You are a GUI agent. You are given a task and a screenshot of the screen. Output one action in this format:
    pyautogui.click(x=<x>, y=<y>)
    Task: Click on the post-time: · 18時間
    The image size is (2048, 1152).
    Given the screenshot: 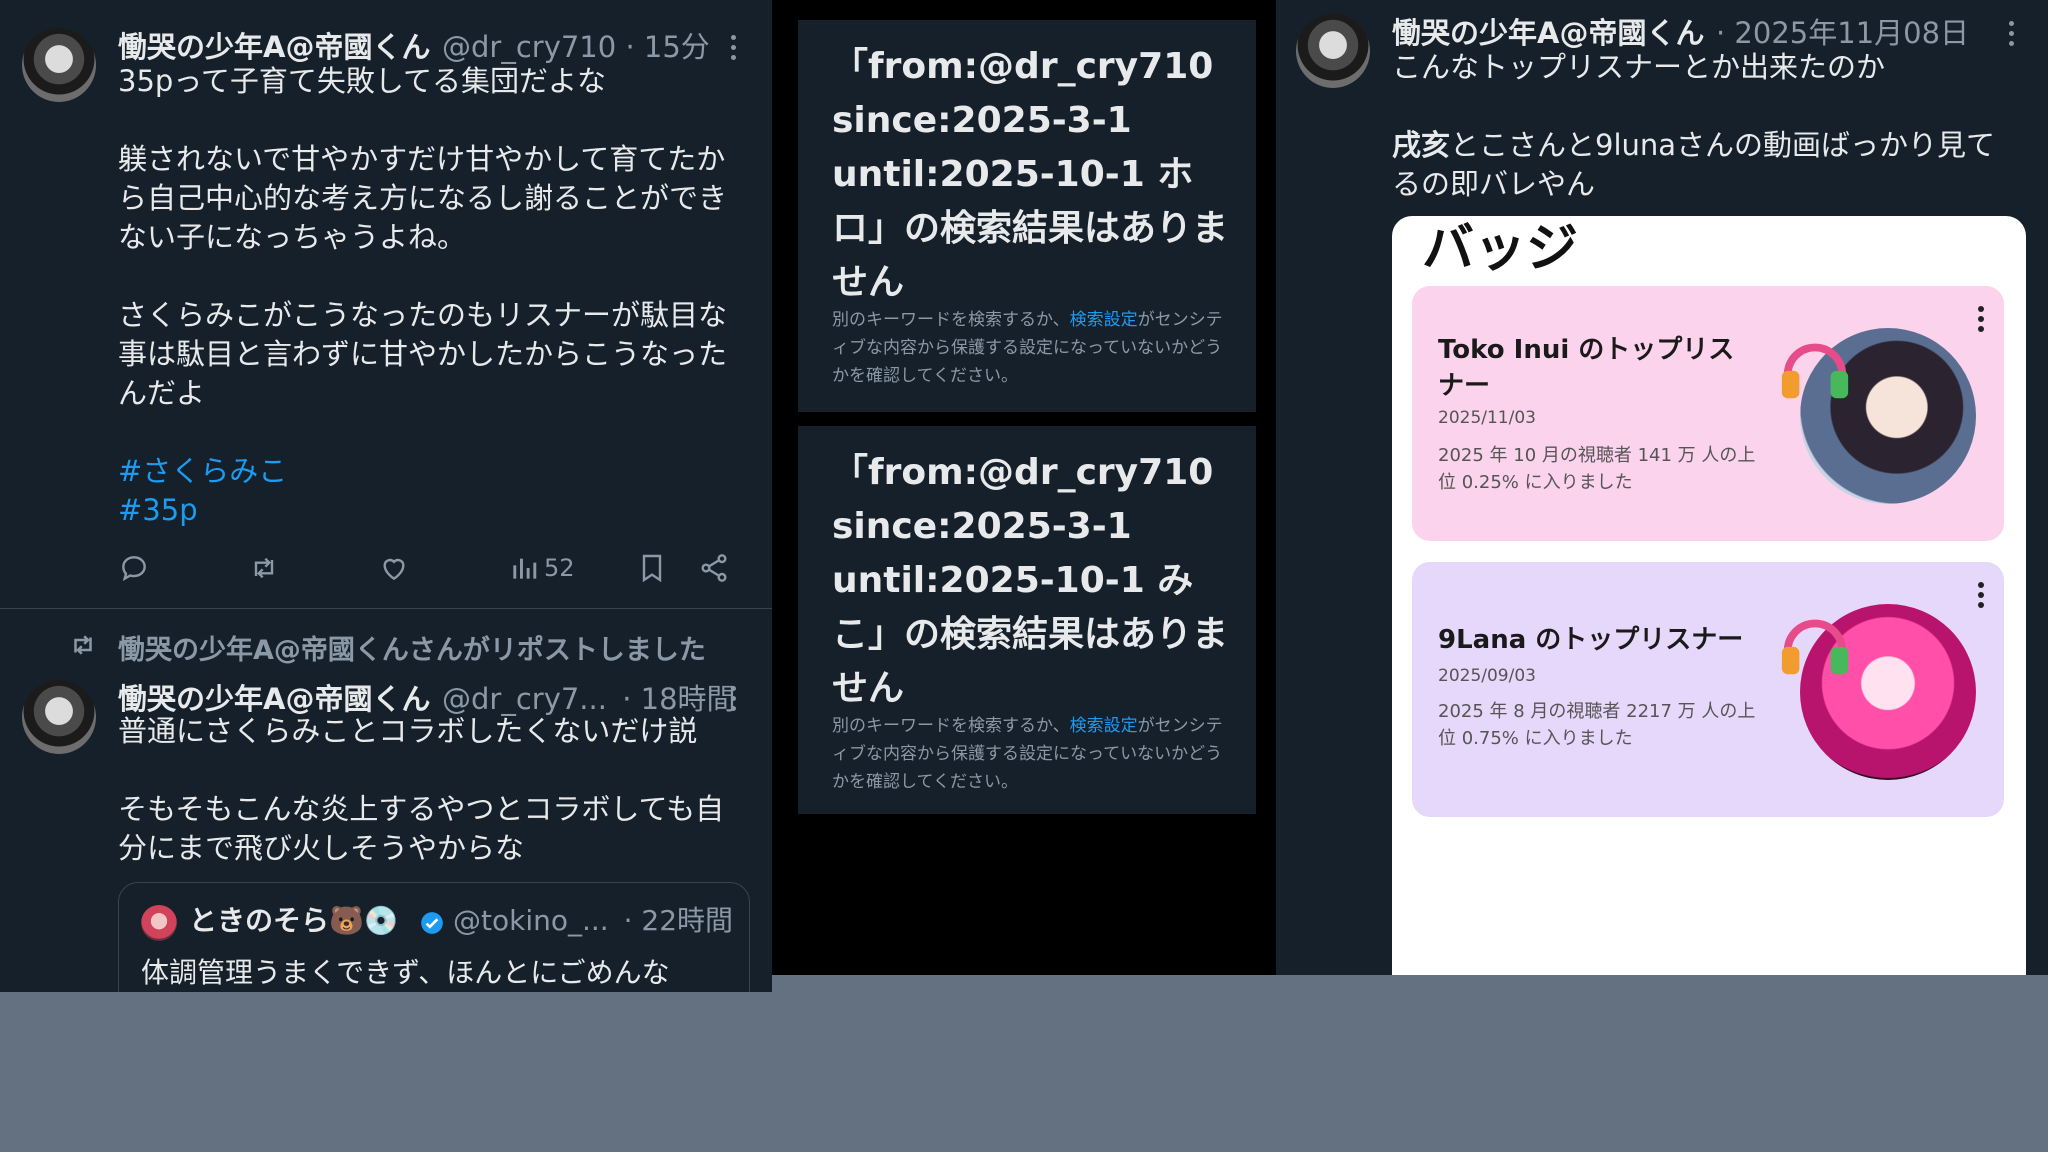 What is the action you would take?
    pyautogui.click(x=678, y=699)
    